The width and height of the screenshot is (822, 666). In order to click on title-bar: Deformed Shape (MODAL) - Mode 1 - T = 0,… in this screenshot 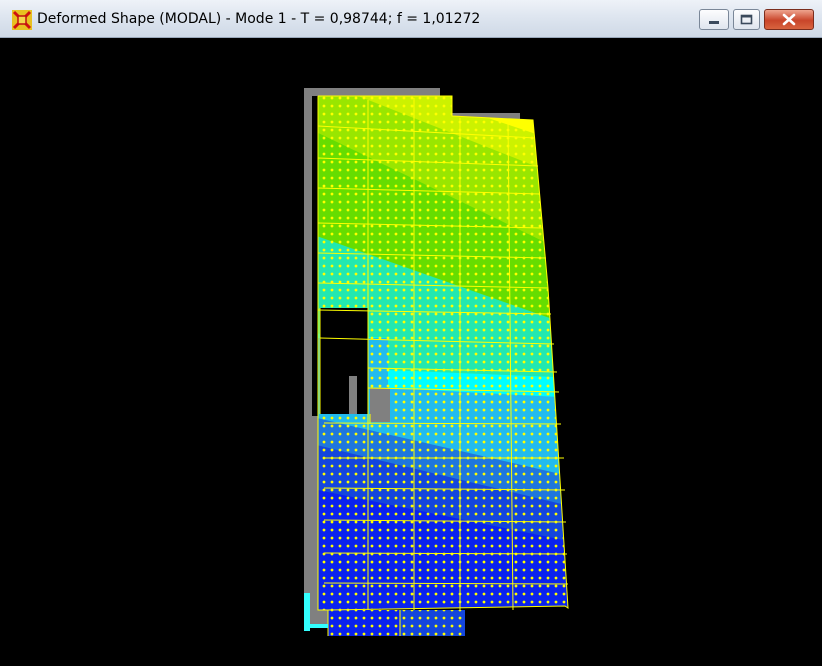, I will do `click(411, 19)`.